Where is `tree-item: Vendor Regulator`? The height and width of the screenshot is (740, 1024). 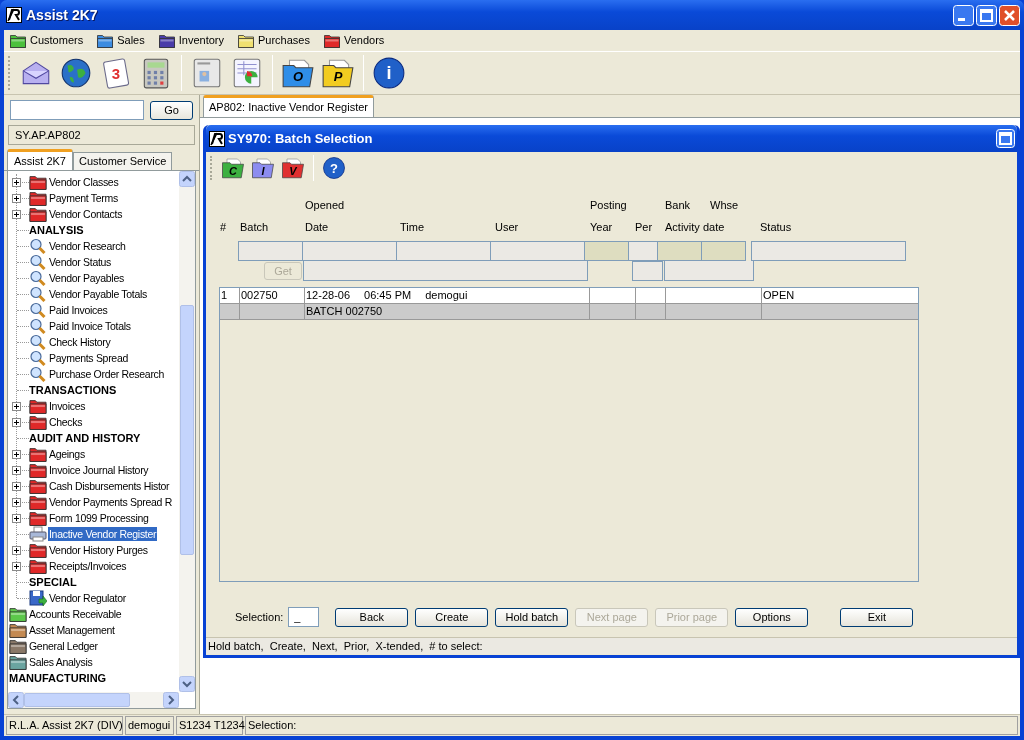
tree-item: Vendor Regulator is located at coordinates (87, 598).